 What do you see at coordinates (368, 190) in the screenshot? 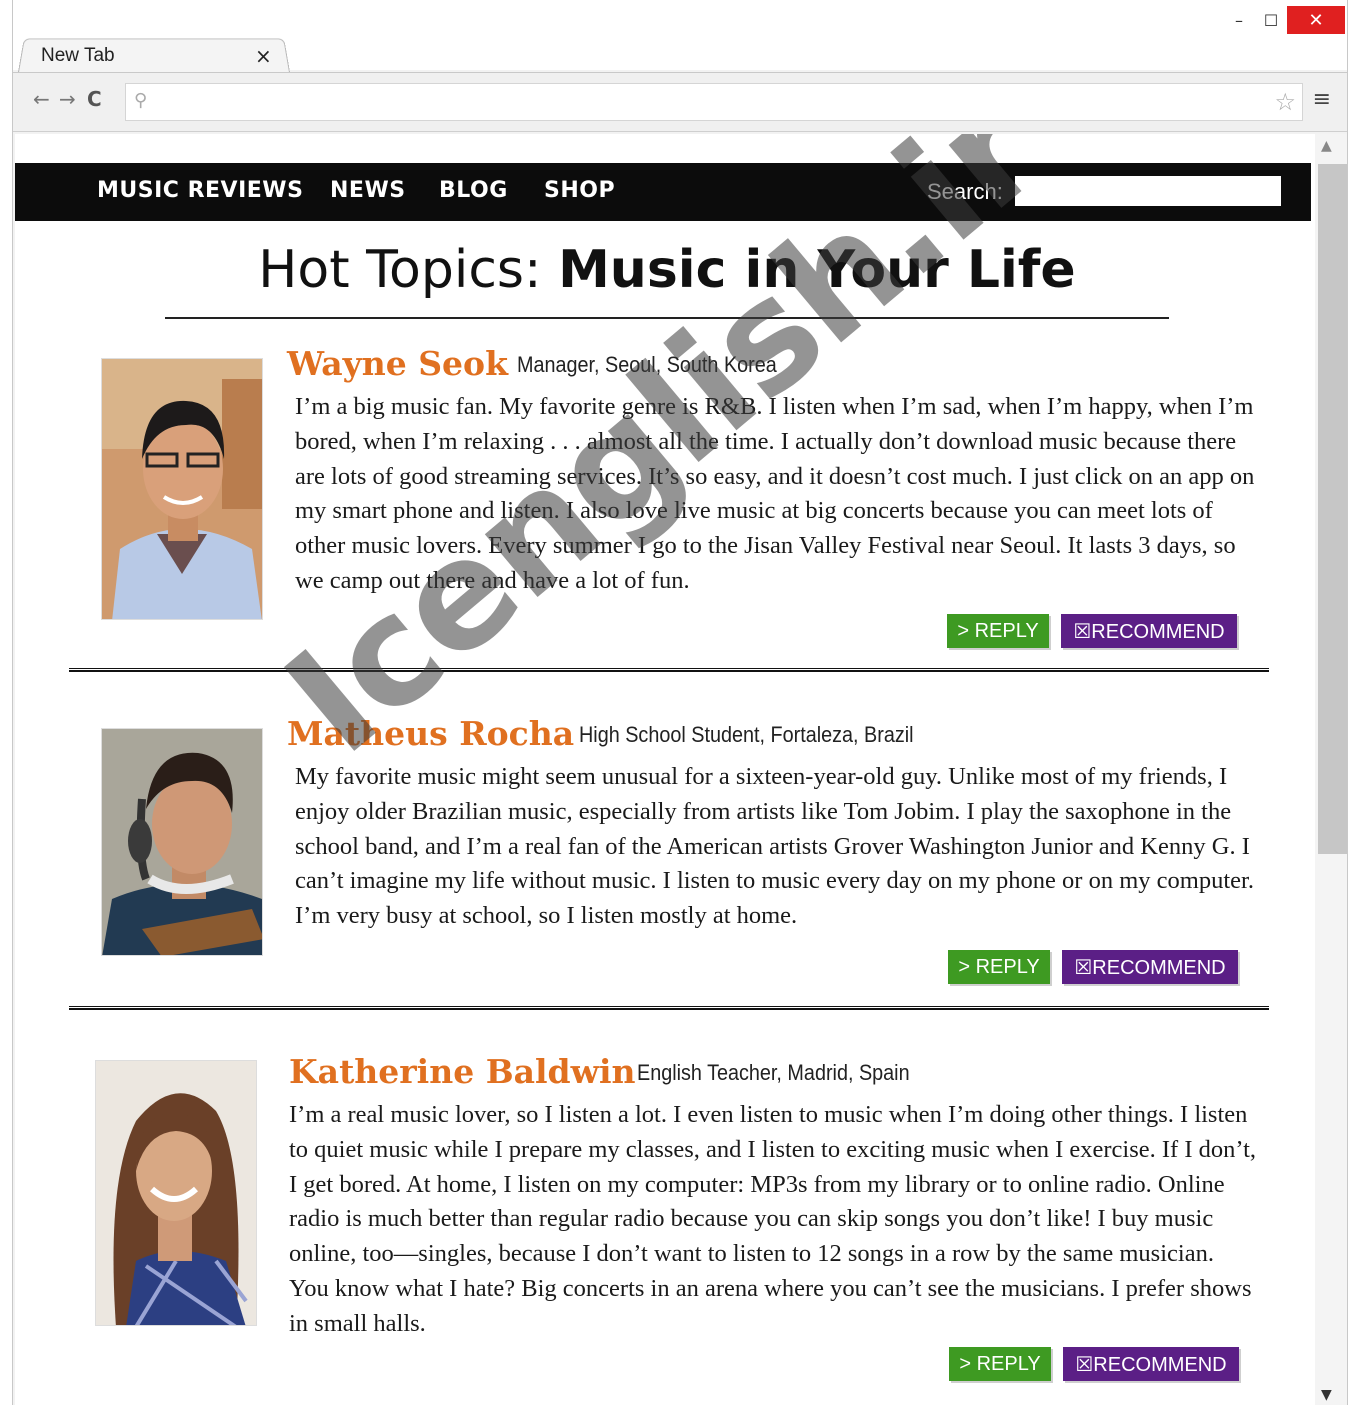
I see `nav-news: NEWS` at bounding box center [368, 190].